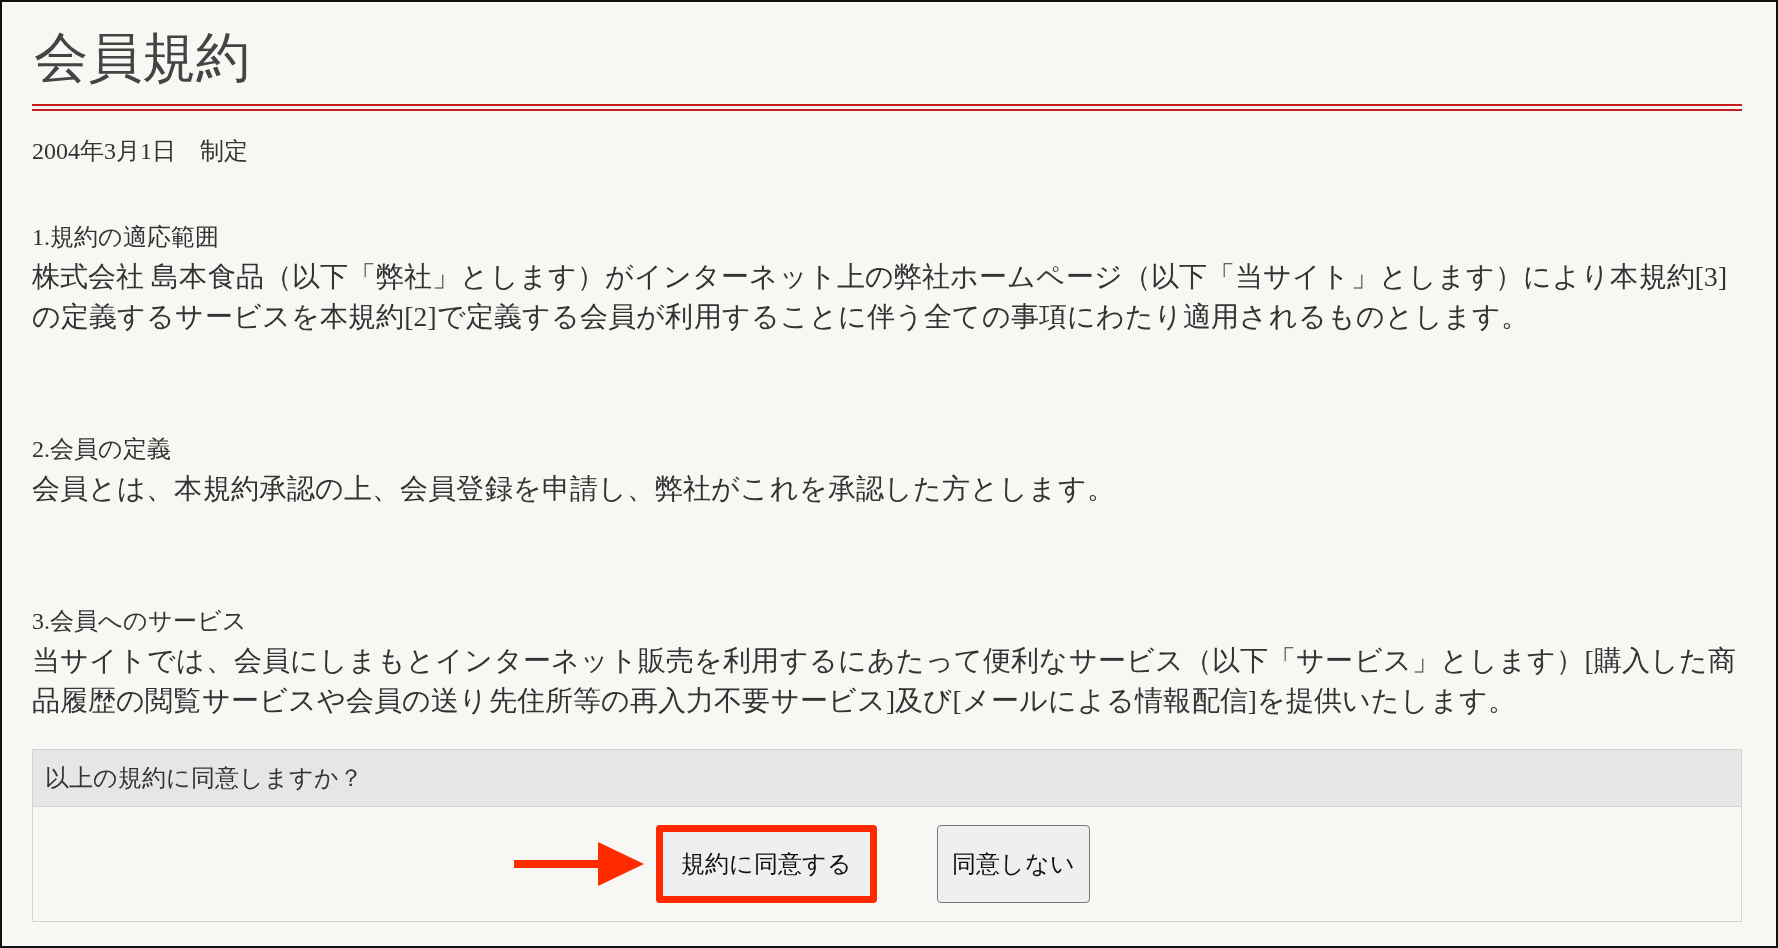  Describe the element at coordinates (140, 151) in the screenshot. I see `enactment-date: 2004年3月1日 制定` at that location.